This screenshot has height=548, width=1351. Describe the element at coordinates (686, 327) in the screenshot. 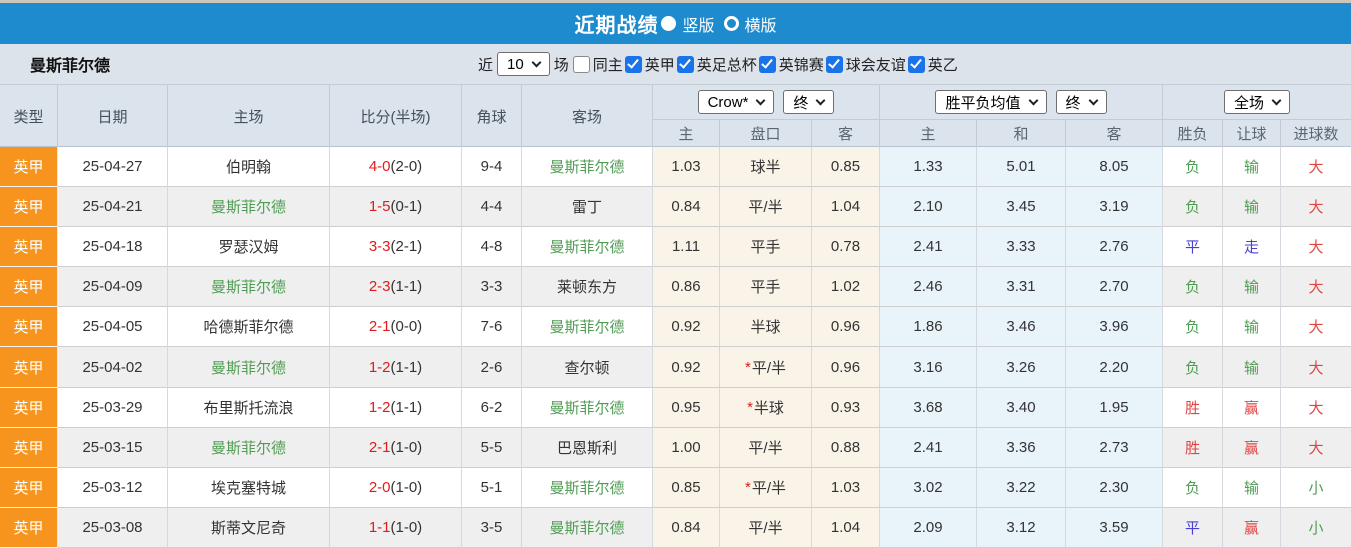

I see `odds-home-cell: 0.92` at that location.